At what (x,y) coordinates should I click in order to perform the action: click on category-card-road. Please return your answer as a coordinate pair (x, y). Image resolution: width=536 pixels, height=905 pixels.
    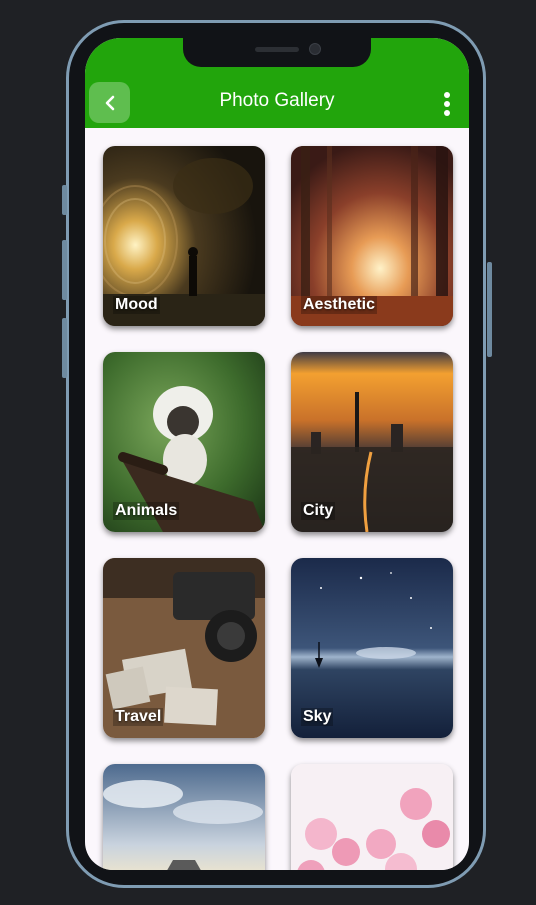
    Looking at the image, I should click on (184, 817).